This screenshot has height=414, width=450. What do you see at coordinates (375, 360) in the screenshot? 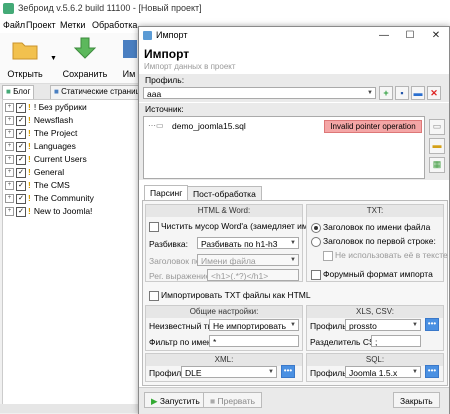
I see `sql-title: SQL:` at bounding box center [375, 360].